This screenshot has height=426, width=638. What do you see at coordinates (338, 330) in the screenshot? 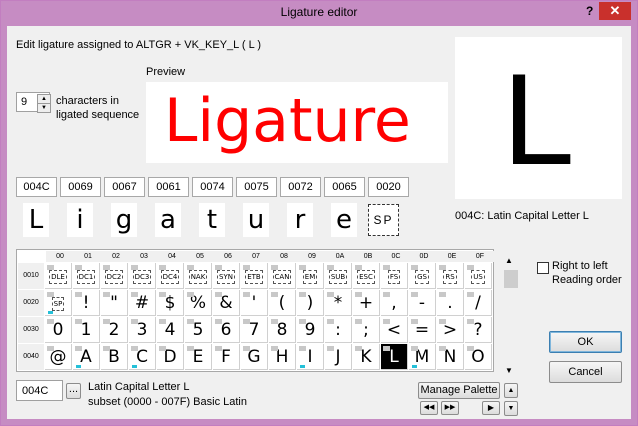
I see `grid-cell: :` at bounding box center [338, 330].